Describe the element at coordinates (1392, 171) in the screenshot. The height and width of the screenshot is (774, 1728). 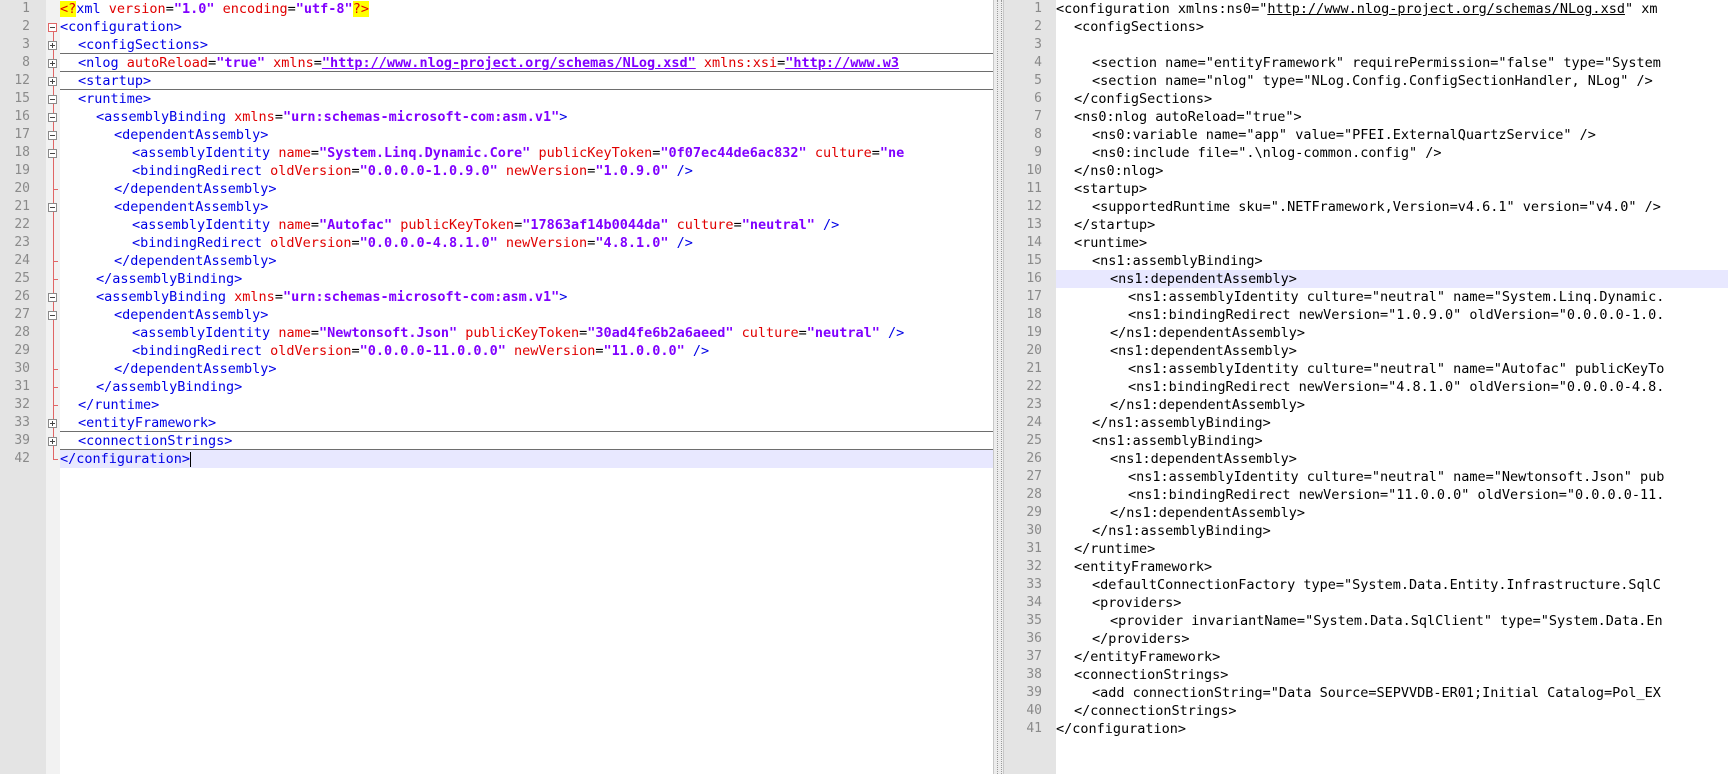
I see `code-line: </ns0:nlog>` at that location.